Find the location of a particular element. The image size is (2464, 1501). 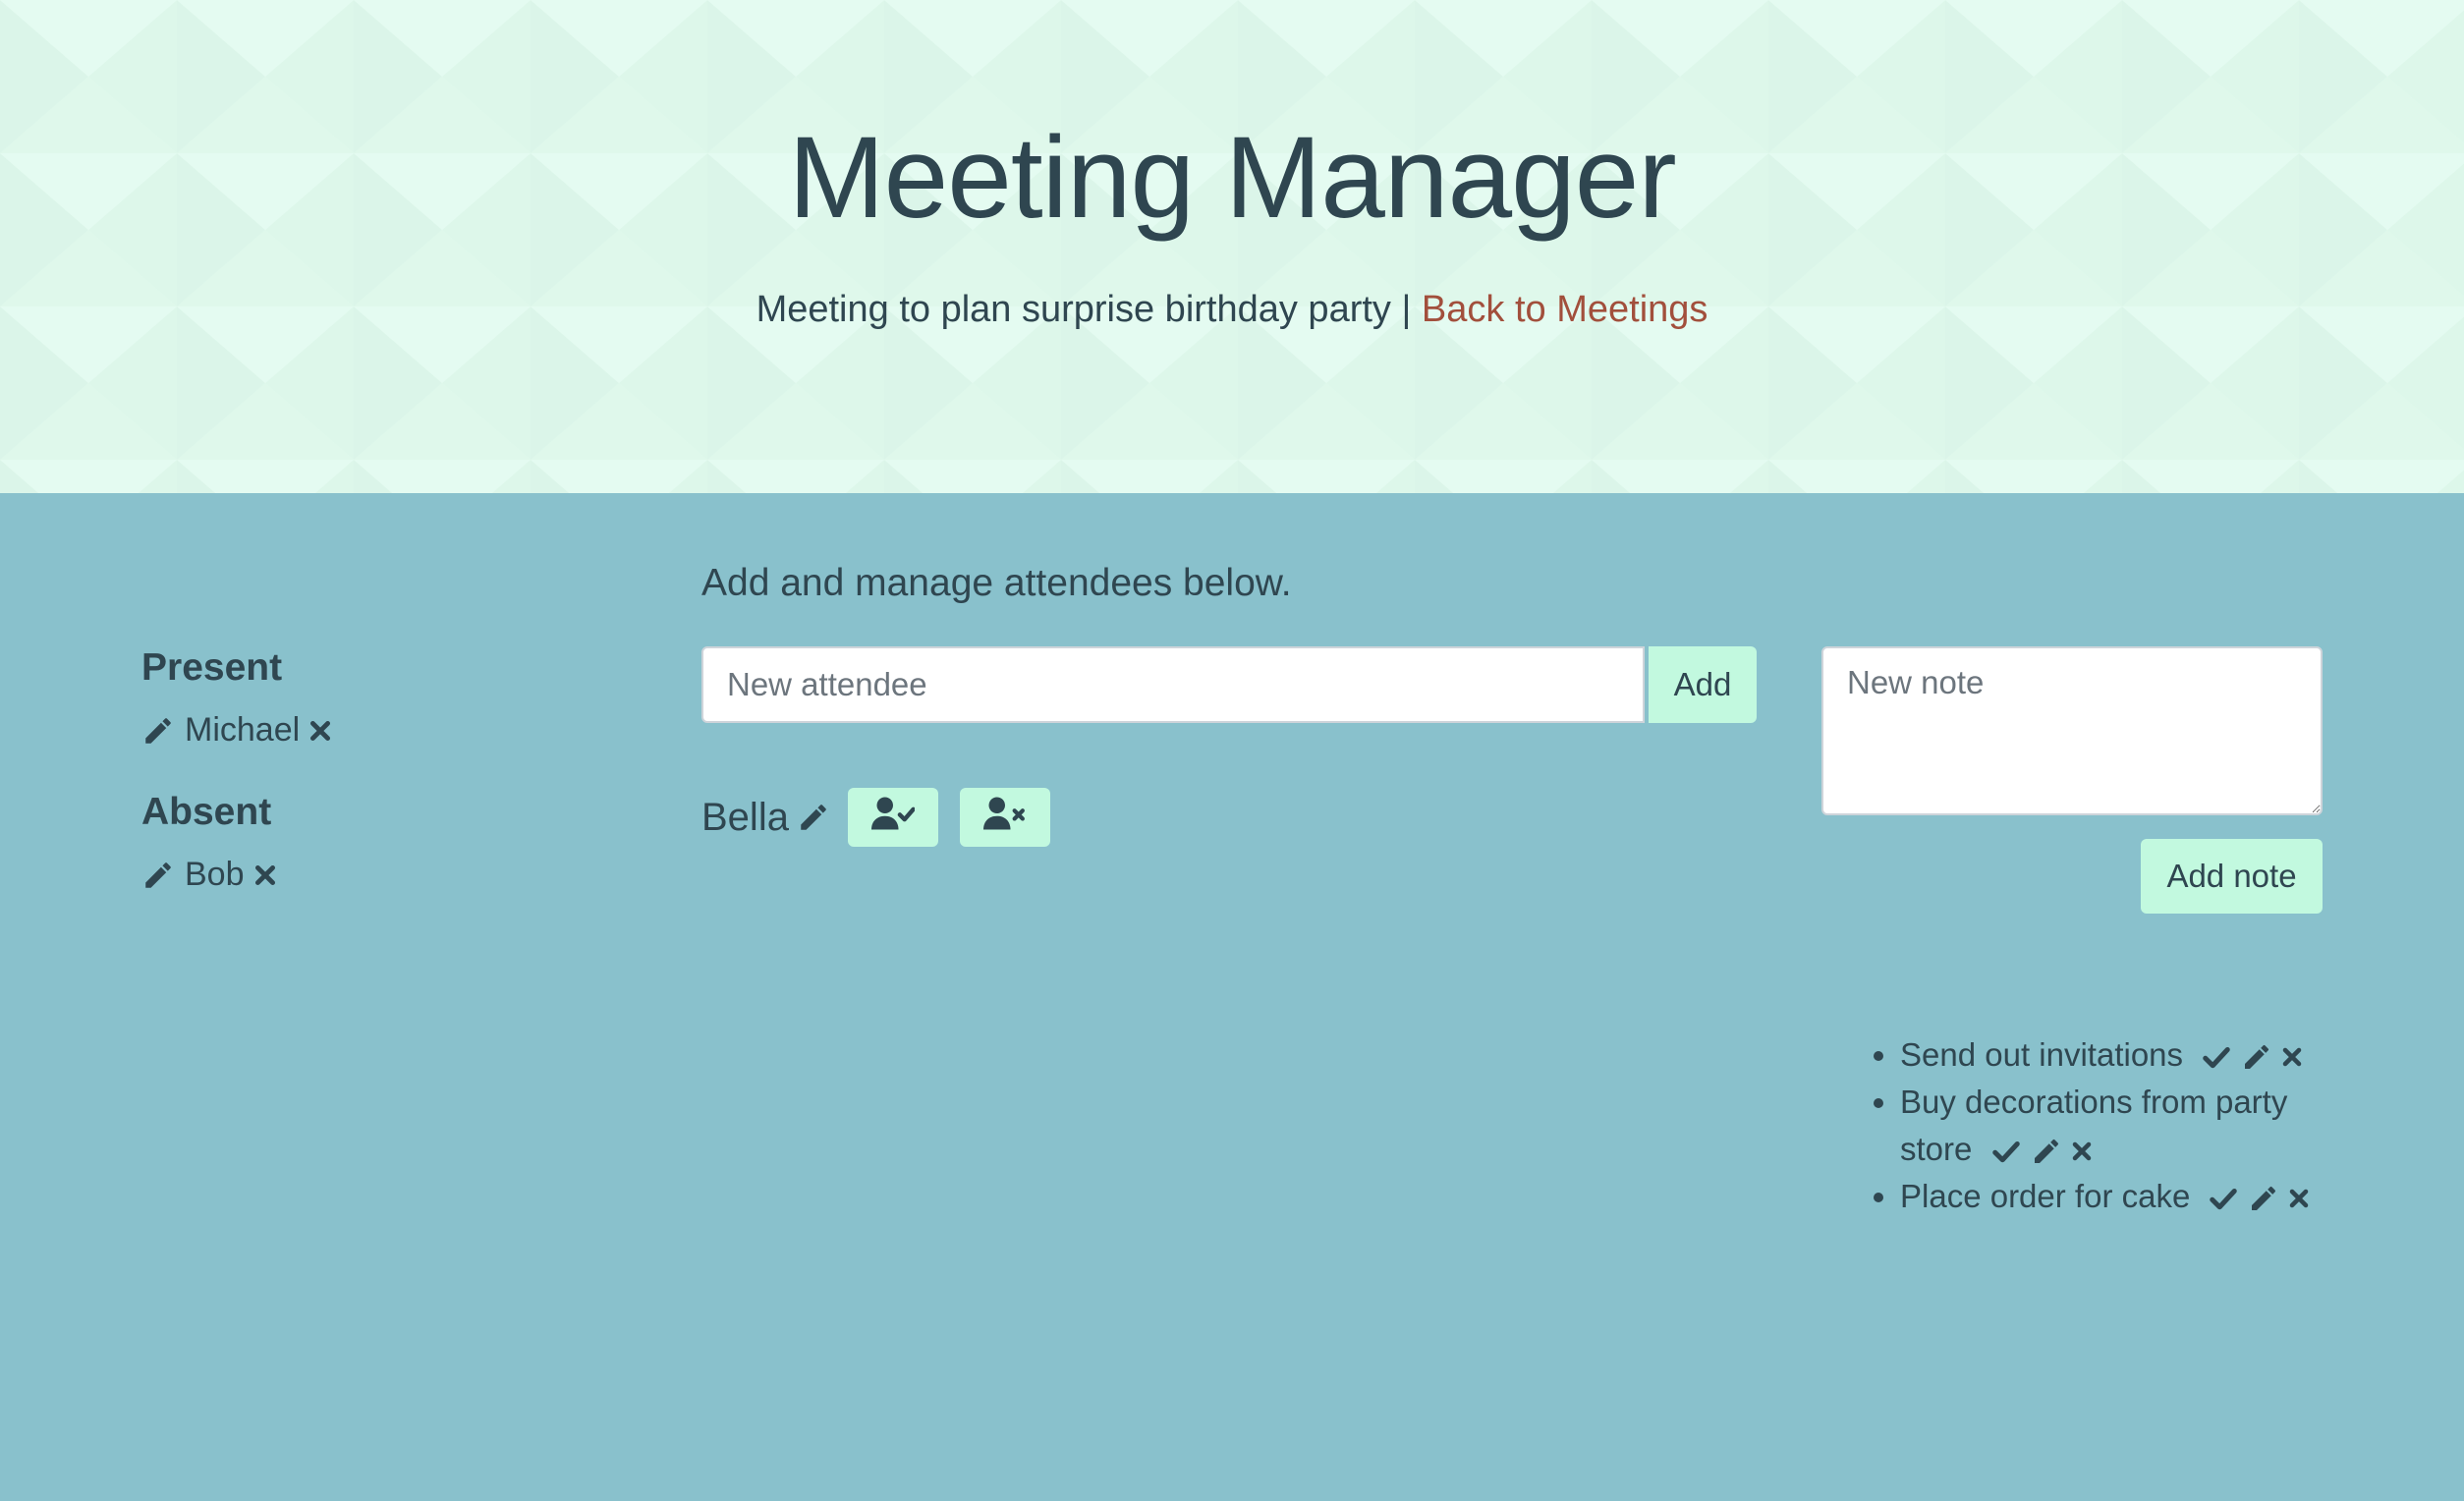

back-to-meetings-link: Back to Meetings is located at coordinates (1565, 309).